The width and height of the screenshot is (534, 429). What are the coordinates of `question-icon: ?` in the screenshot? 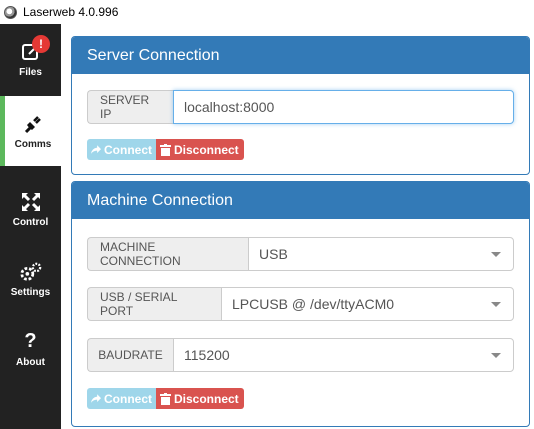 It's located at (30, 341).